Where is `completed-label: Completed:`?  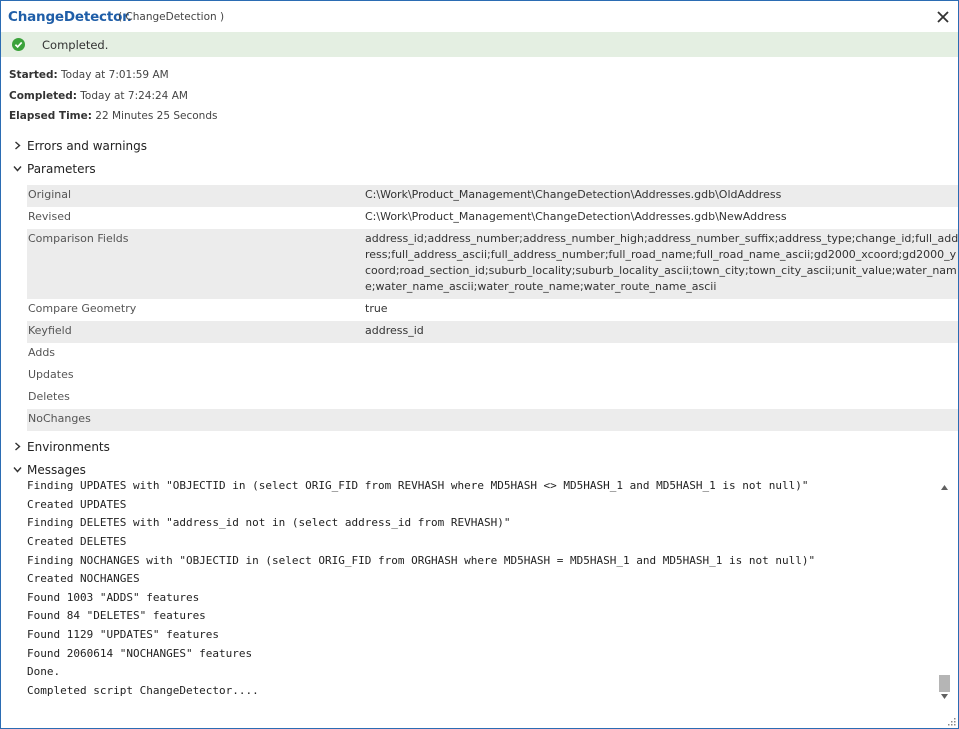
completed-label: Completed: is located at coordinates (43, 96).